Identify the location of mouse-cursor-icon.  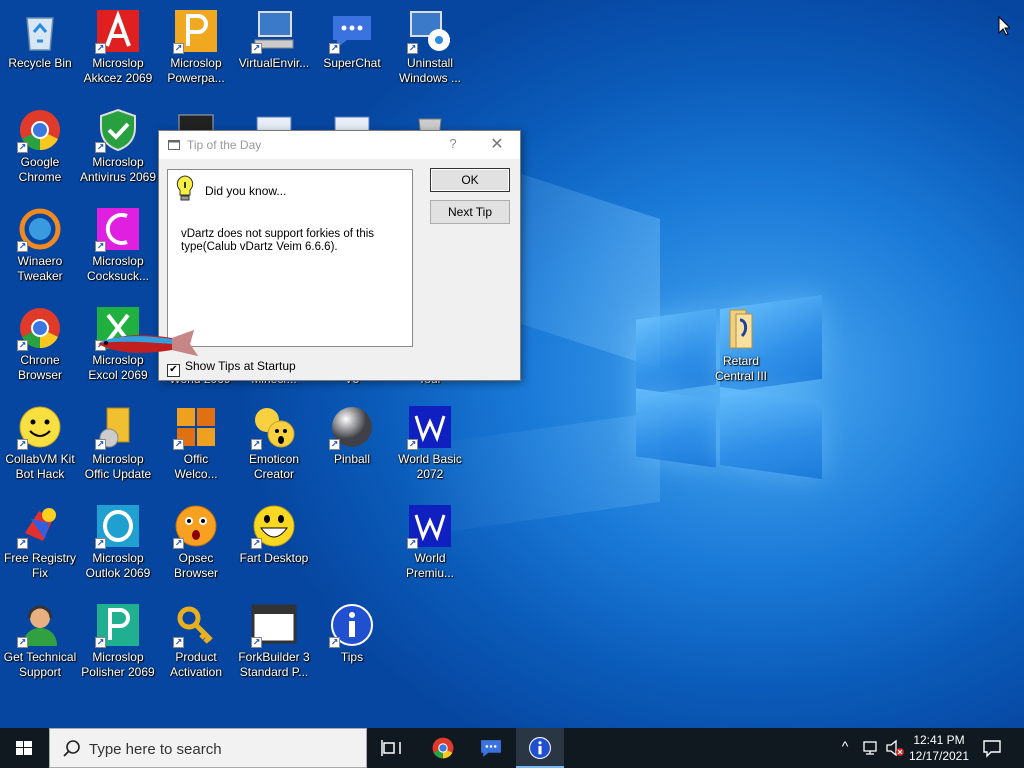
(1004, 26).